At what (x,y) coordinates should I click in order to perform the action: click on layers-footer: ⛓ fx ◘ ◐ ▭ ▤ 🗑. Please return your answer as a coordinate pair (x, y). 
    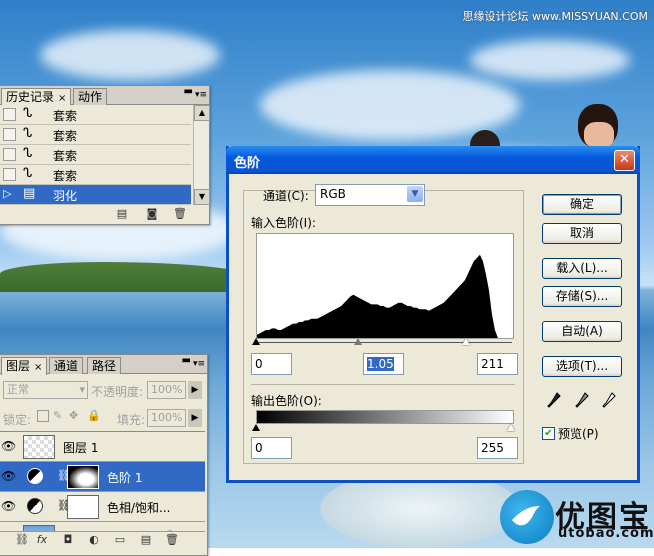
    Looking at the image, I should click on (102, 540).